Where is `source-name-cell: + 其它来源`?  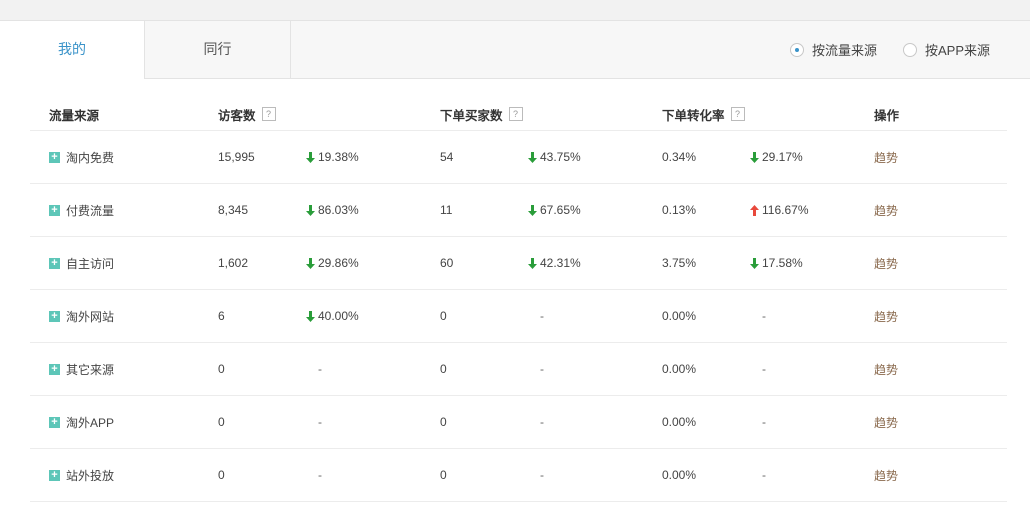 source-name-cell: + 其它来源 is located at coordinates (81, 369).